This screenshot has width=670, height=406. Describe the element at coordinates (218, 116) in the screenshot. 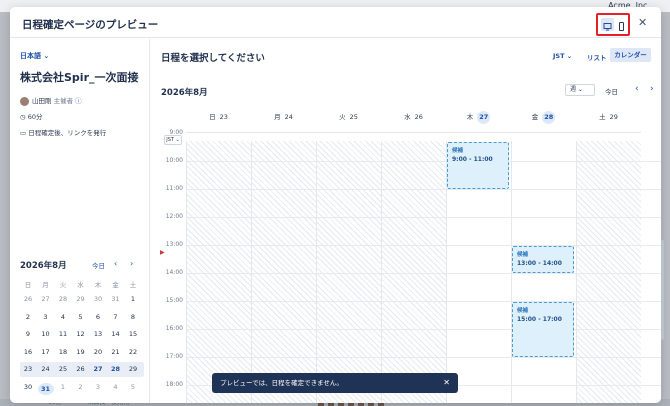

I see `day-label: 日 23` at that location.